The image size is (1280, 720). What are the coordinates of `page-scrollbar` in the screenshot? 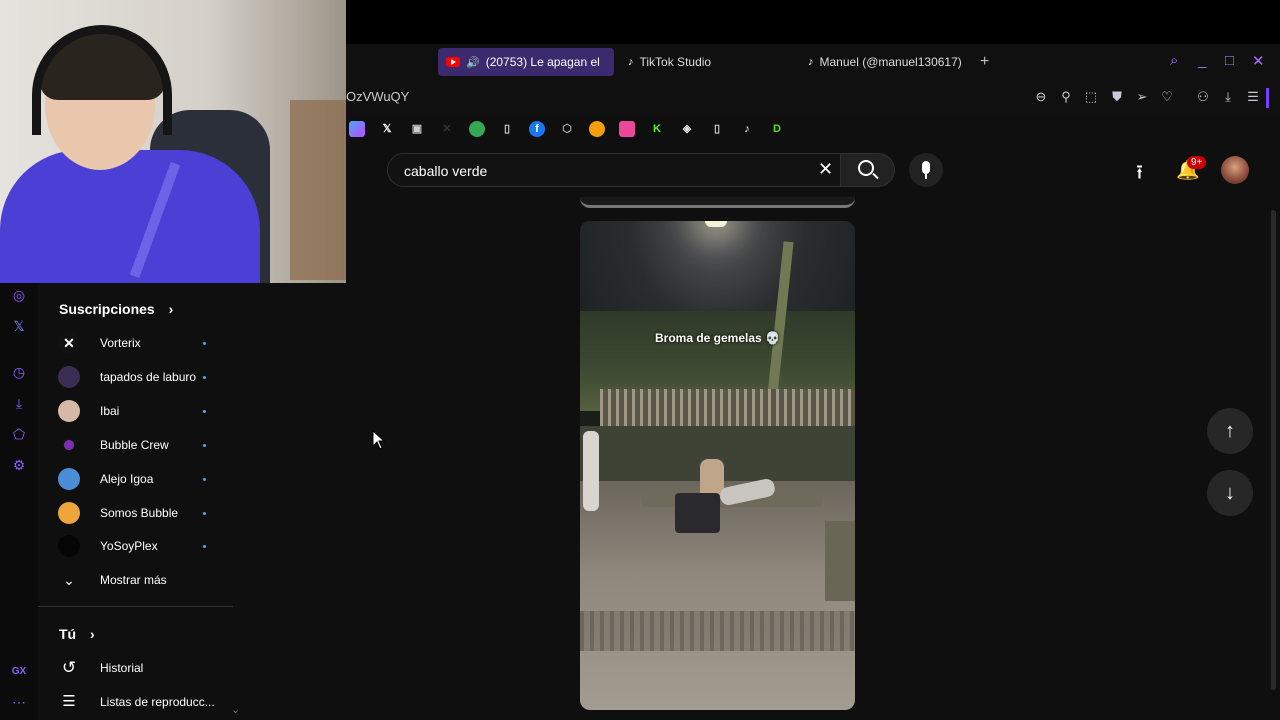 It's located at (1273, 450).